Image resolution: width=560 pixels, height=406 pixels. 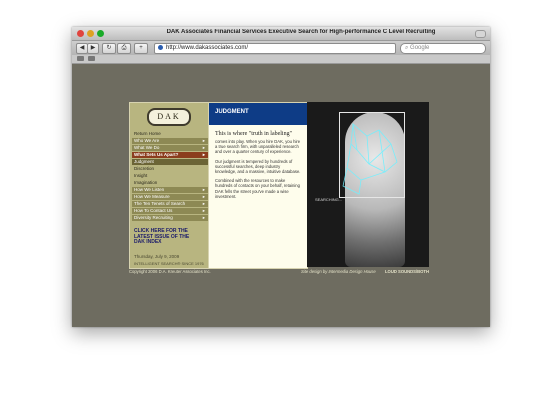 I want to click on dak-logo: DAK, so click(x=169, y=117).